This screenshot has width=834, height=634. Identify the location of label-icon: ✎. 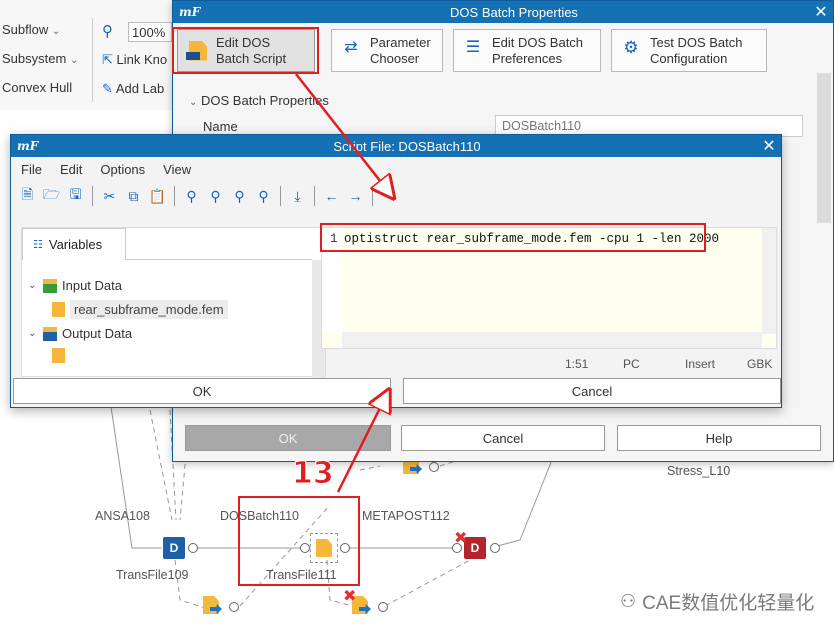
(107, 88).